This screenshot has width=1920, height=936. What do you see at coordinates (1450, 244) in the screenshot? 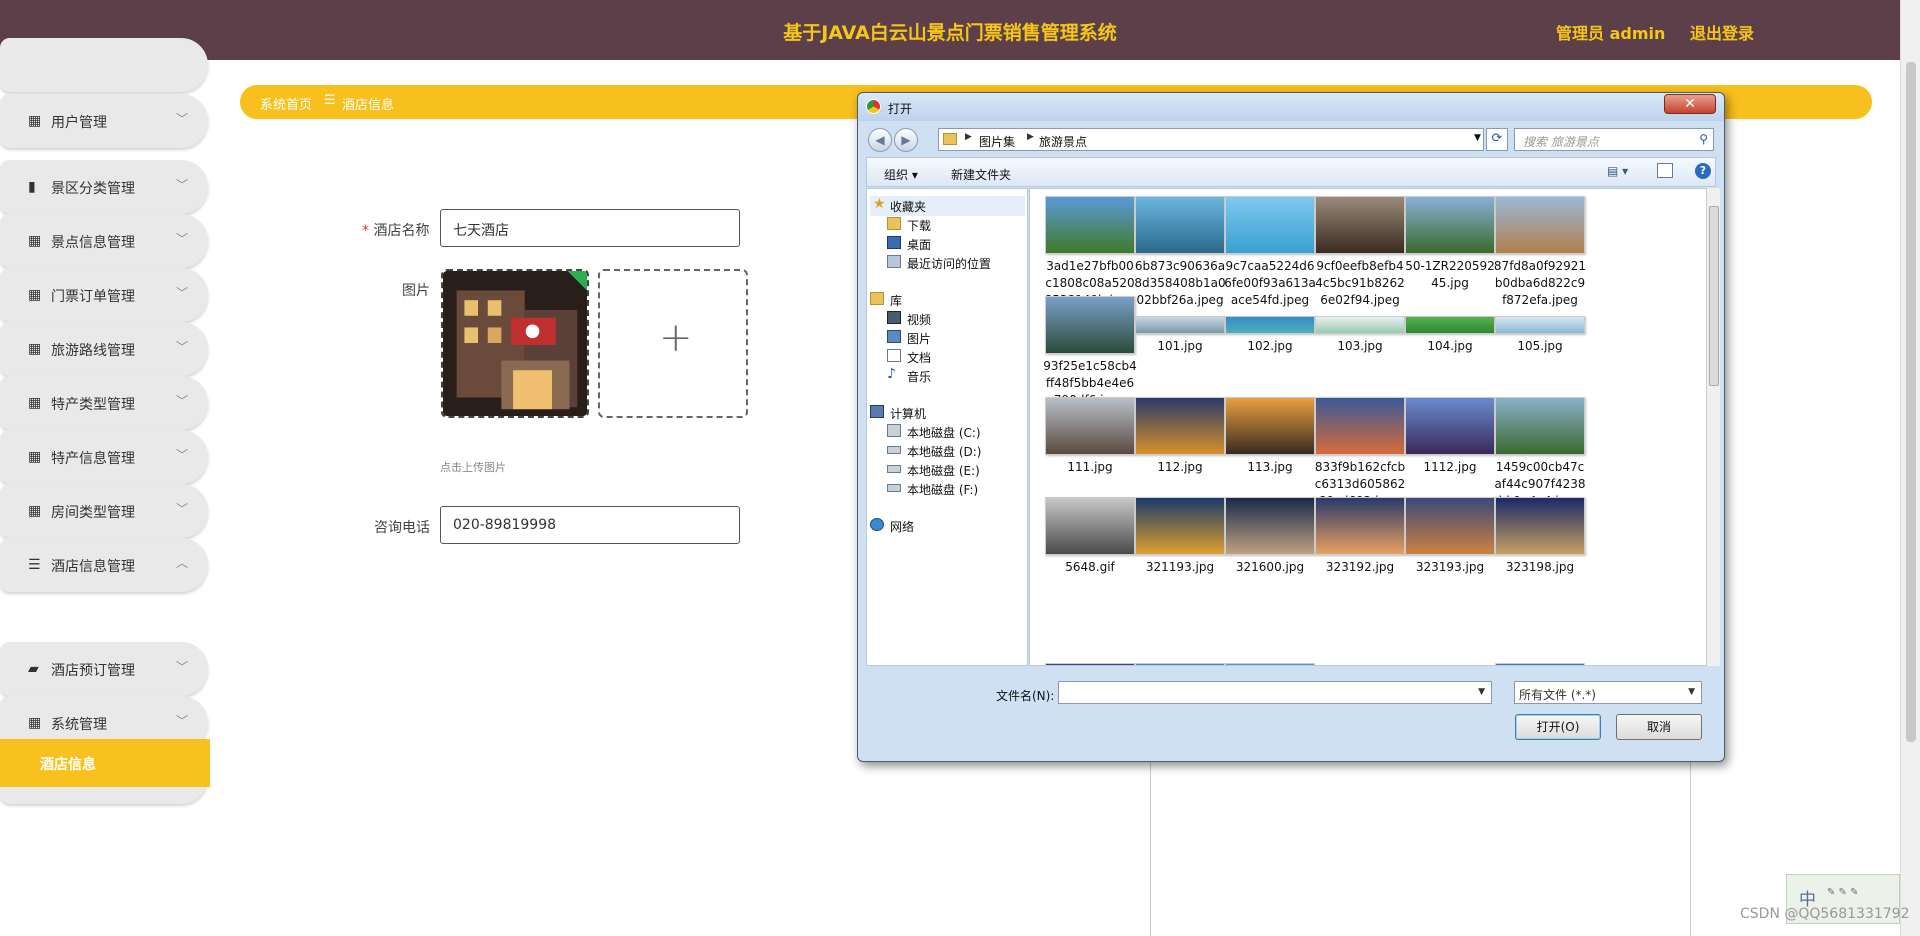
I see `file-item: 50-1ZR22059245.jpg` at bounding box center [1450, 244].